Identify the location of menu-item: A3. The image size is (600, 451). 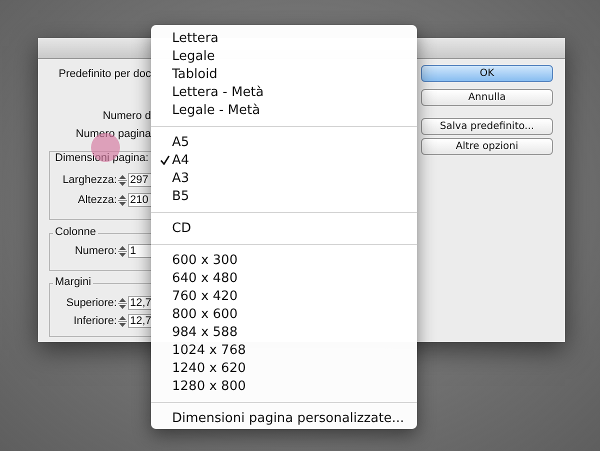
(181, 178).